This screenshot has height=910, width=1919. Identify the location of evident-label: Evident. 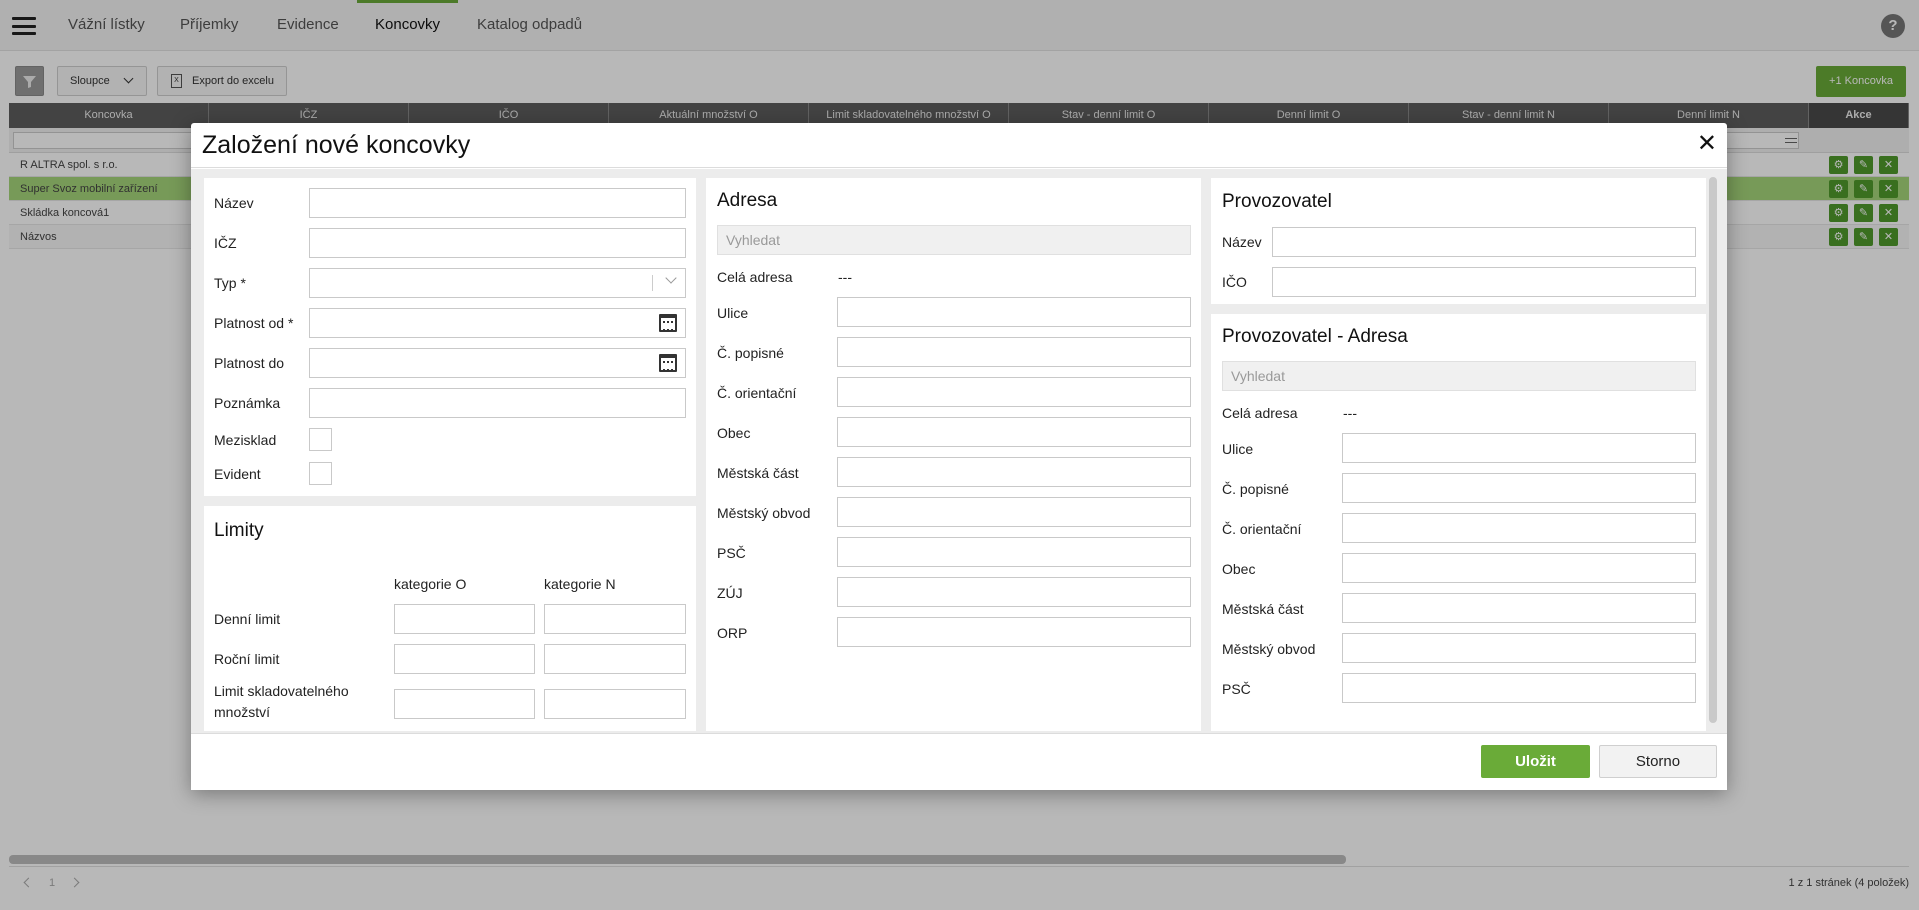
(237, 474).